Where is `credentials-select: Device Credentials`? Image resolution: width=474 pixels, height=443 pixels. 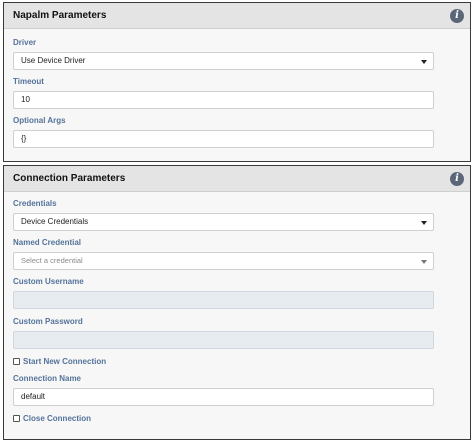
credentials-select: Device Credentials is located at coordinates (223, 222).